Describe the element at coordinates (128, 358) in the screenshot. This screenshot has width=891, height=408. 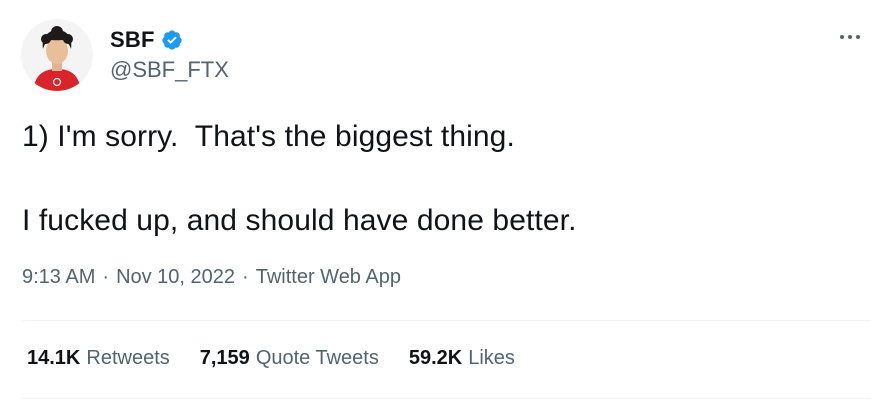
I see `retweets-label: Retweets` at that location.